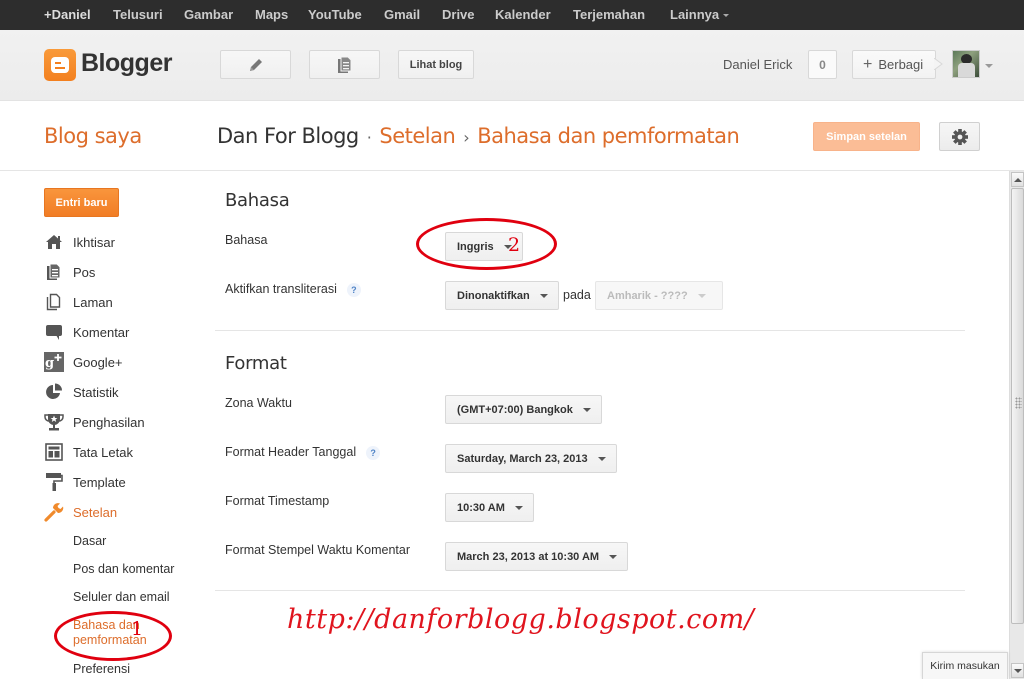 The height and width of the screenshot is (679, 1024). What do you see at coordinates (54, 422) in the screenshot?
I see `trophy-icon` at bounding box center [54, 422].